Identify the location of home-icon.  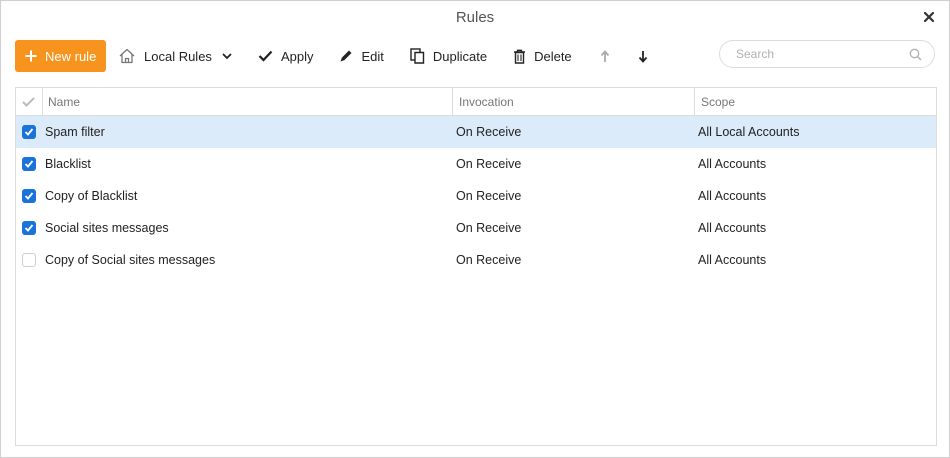
(127, 56).